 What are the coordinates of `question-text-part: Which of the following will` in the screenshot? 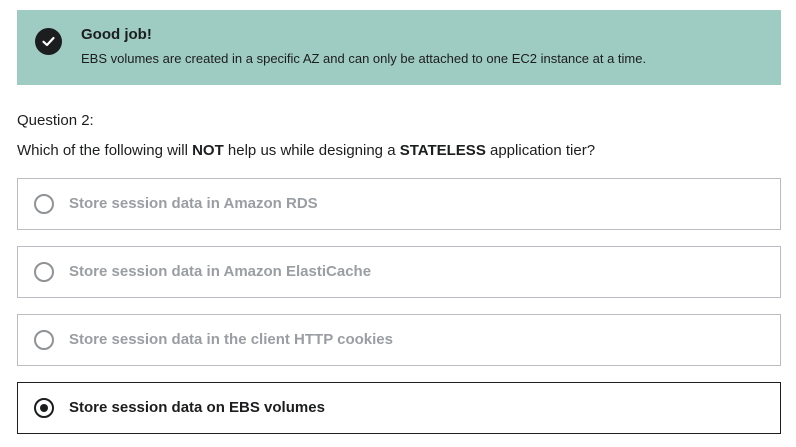 It's located at (105, 150).